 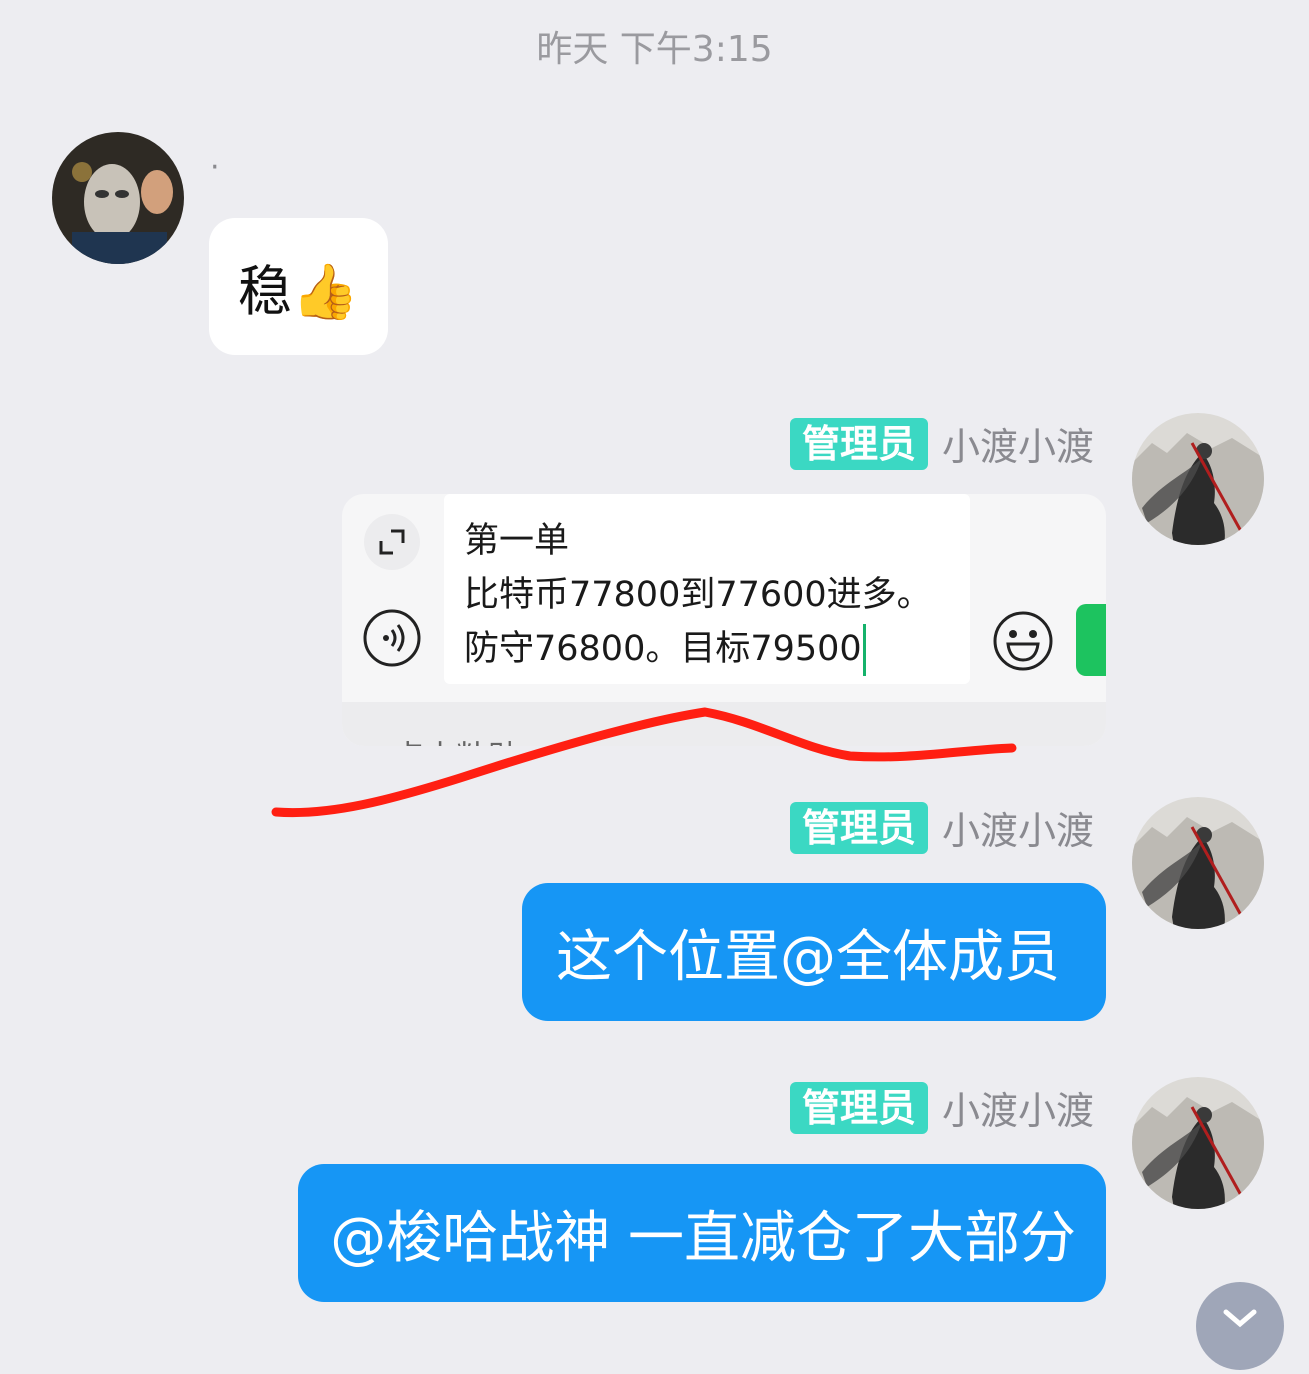 What do you see at coordinates (703, 1238) in the screenshot?
I see `message-text: @梭哈战神 一直减仓了大部分` at bounding box center [703, 1238].